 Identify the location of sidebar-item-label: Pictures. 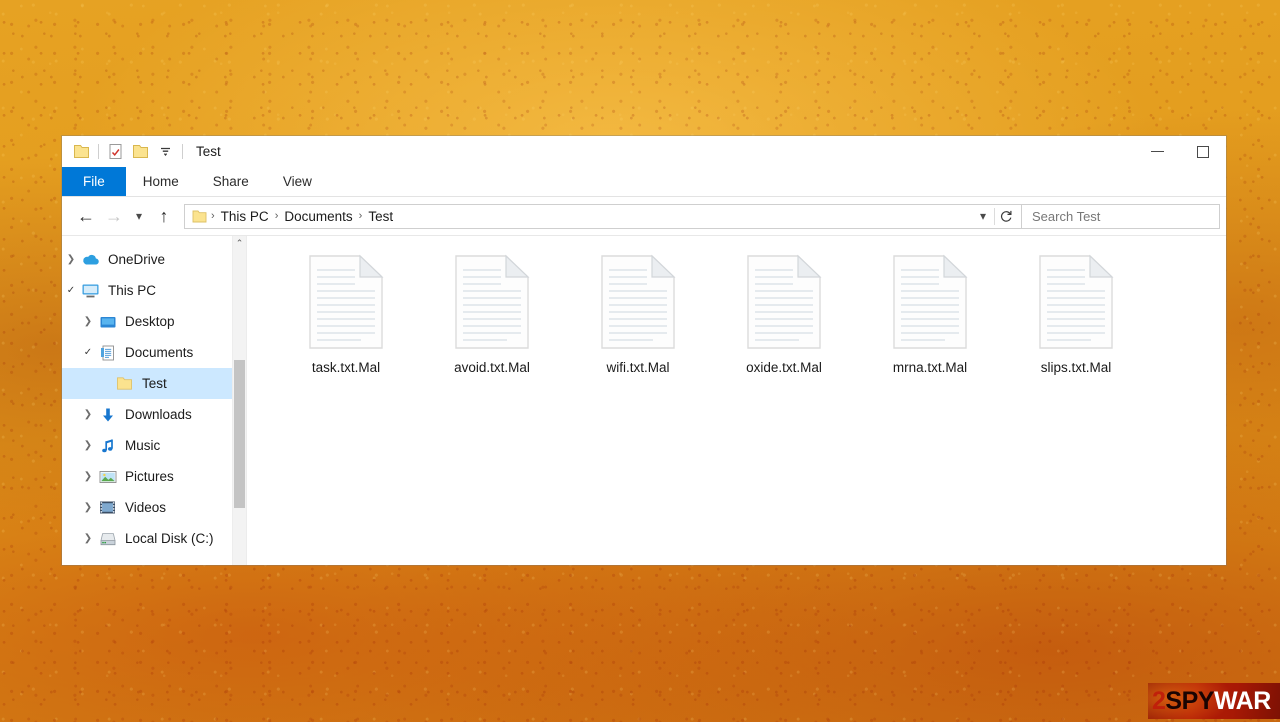
(149, 476).